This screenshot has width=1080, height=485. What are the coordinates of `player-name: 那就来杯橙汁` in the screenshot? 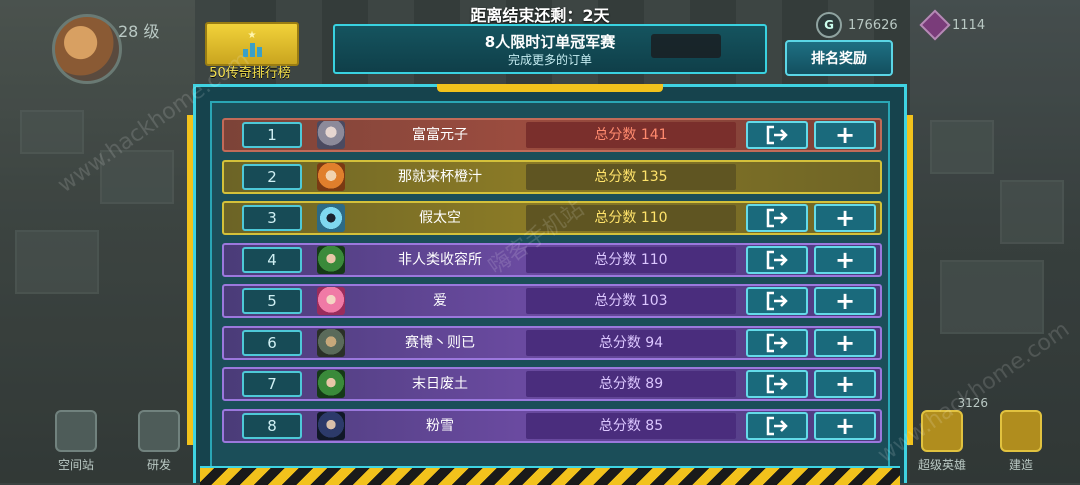 It's located at (440, 176).